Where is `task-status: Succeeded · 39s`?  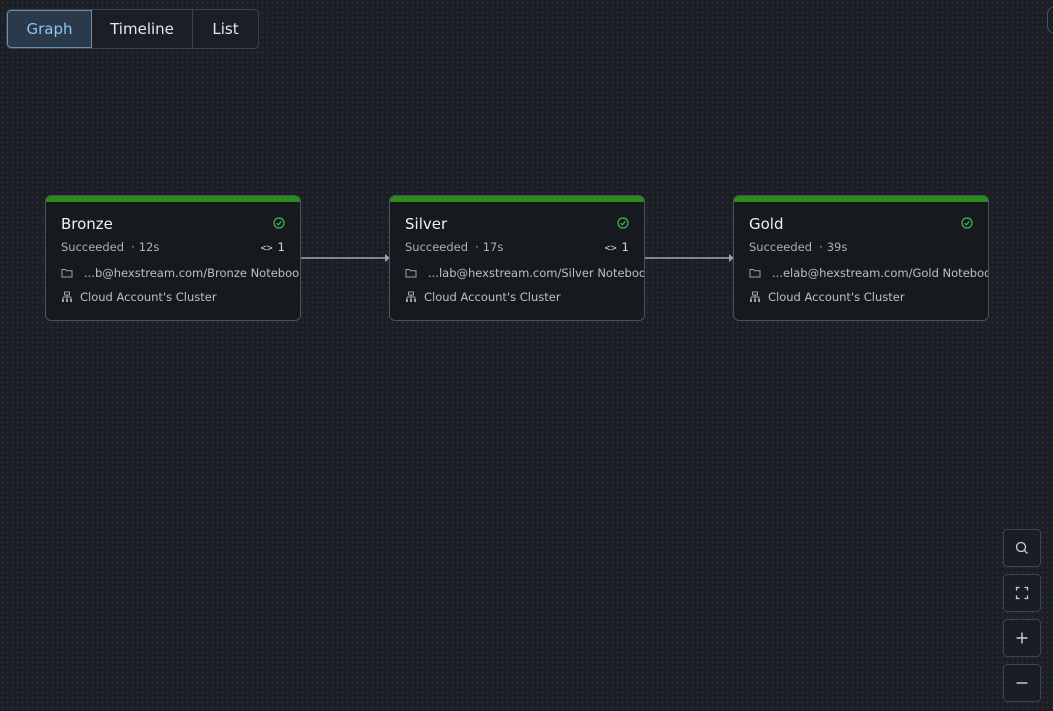 task-status: Succeeded · 39s is located at coordinates (798, 247).